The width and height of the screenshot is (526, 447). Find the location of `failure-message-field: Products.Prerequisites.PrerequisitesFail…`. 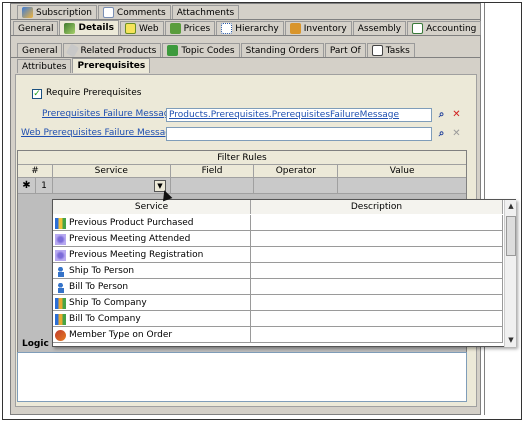

failure-message-field: Products.Prerequisites.PrerequisitesFail… is located at coordinates (299, 115).